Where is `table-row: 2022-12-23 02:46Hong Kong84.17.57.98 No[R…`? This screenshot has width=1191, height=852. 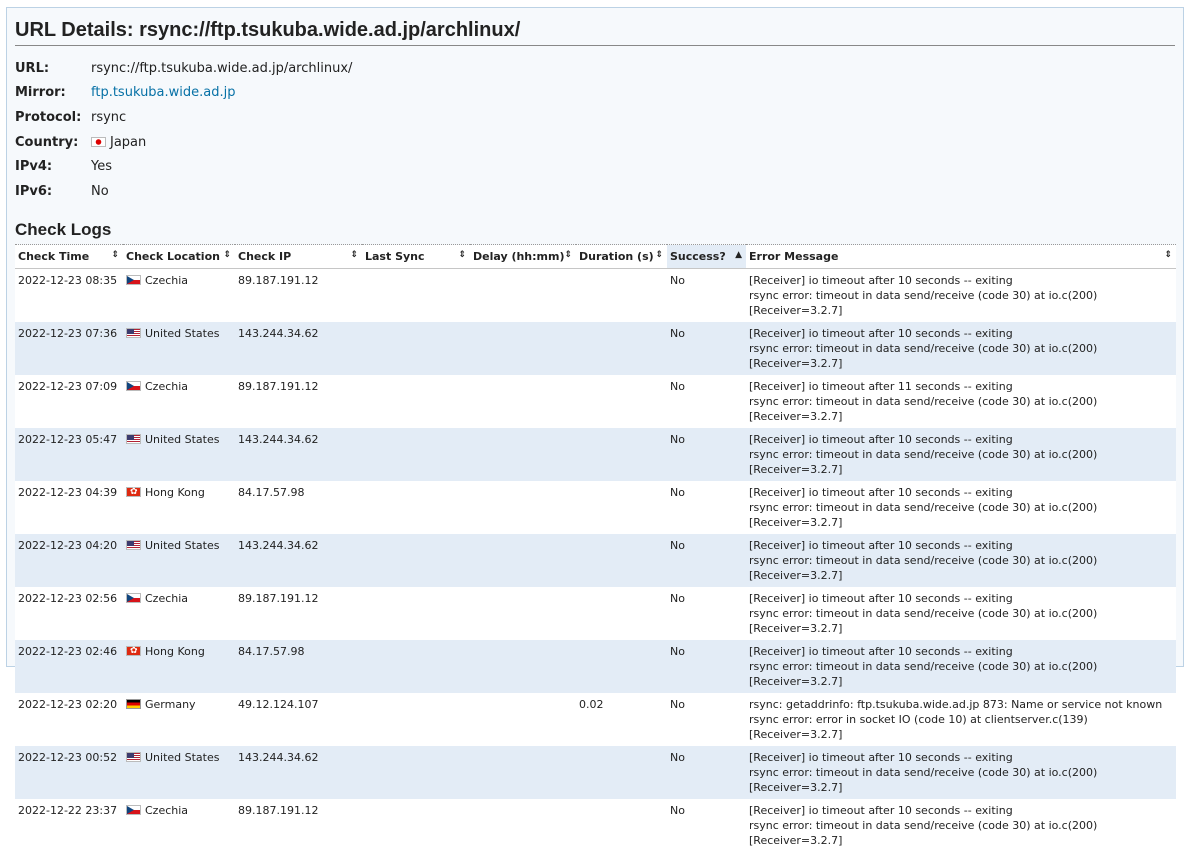 table-row: 2022-12-23 02:46Hong Kong84.17.57.98 No[R… is located at coordinates (595, 666).